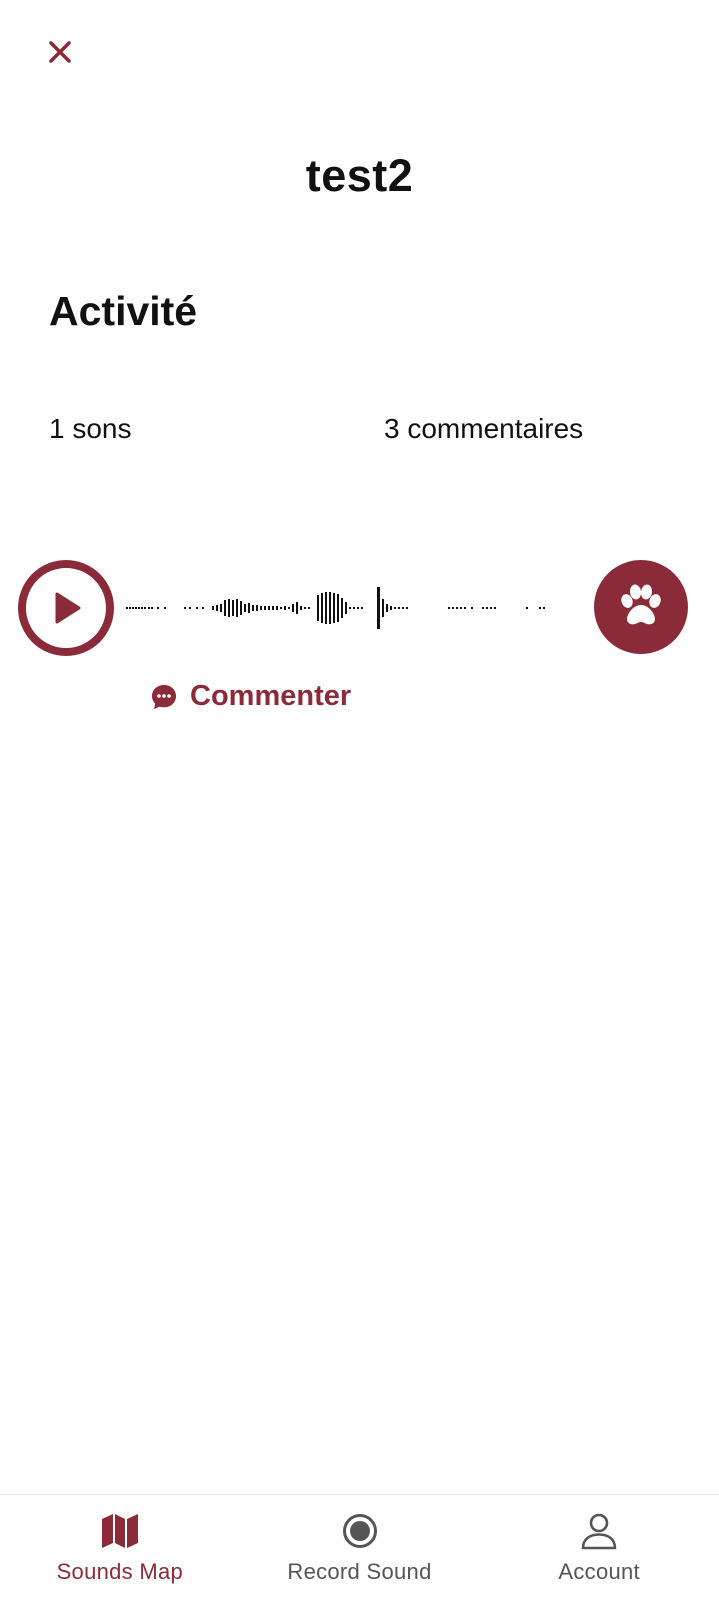 This screenshot has width=719, height=1600. I want to click on map-icon, so click(120, 1531).